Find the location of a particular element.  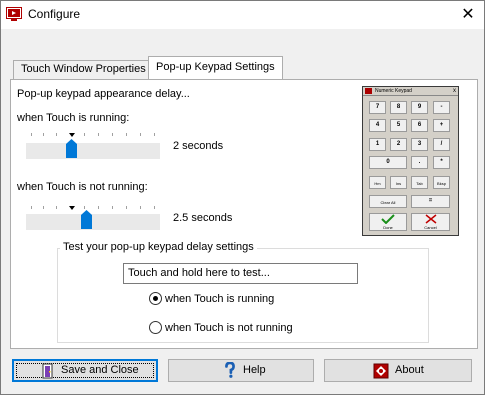

keypad-preview-titlebar: Numeric Keypad x is located at coordinates (410, 91).